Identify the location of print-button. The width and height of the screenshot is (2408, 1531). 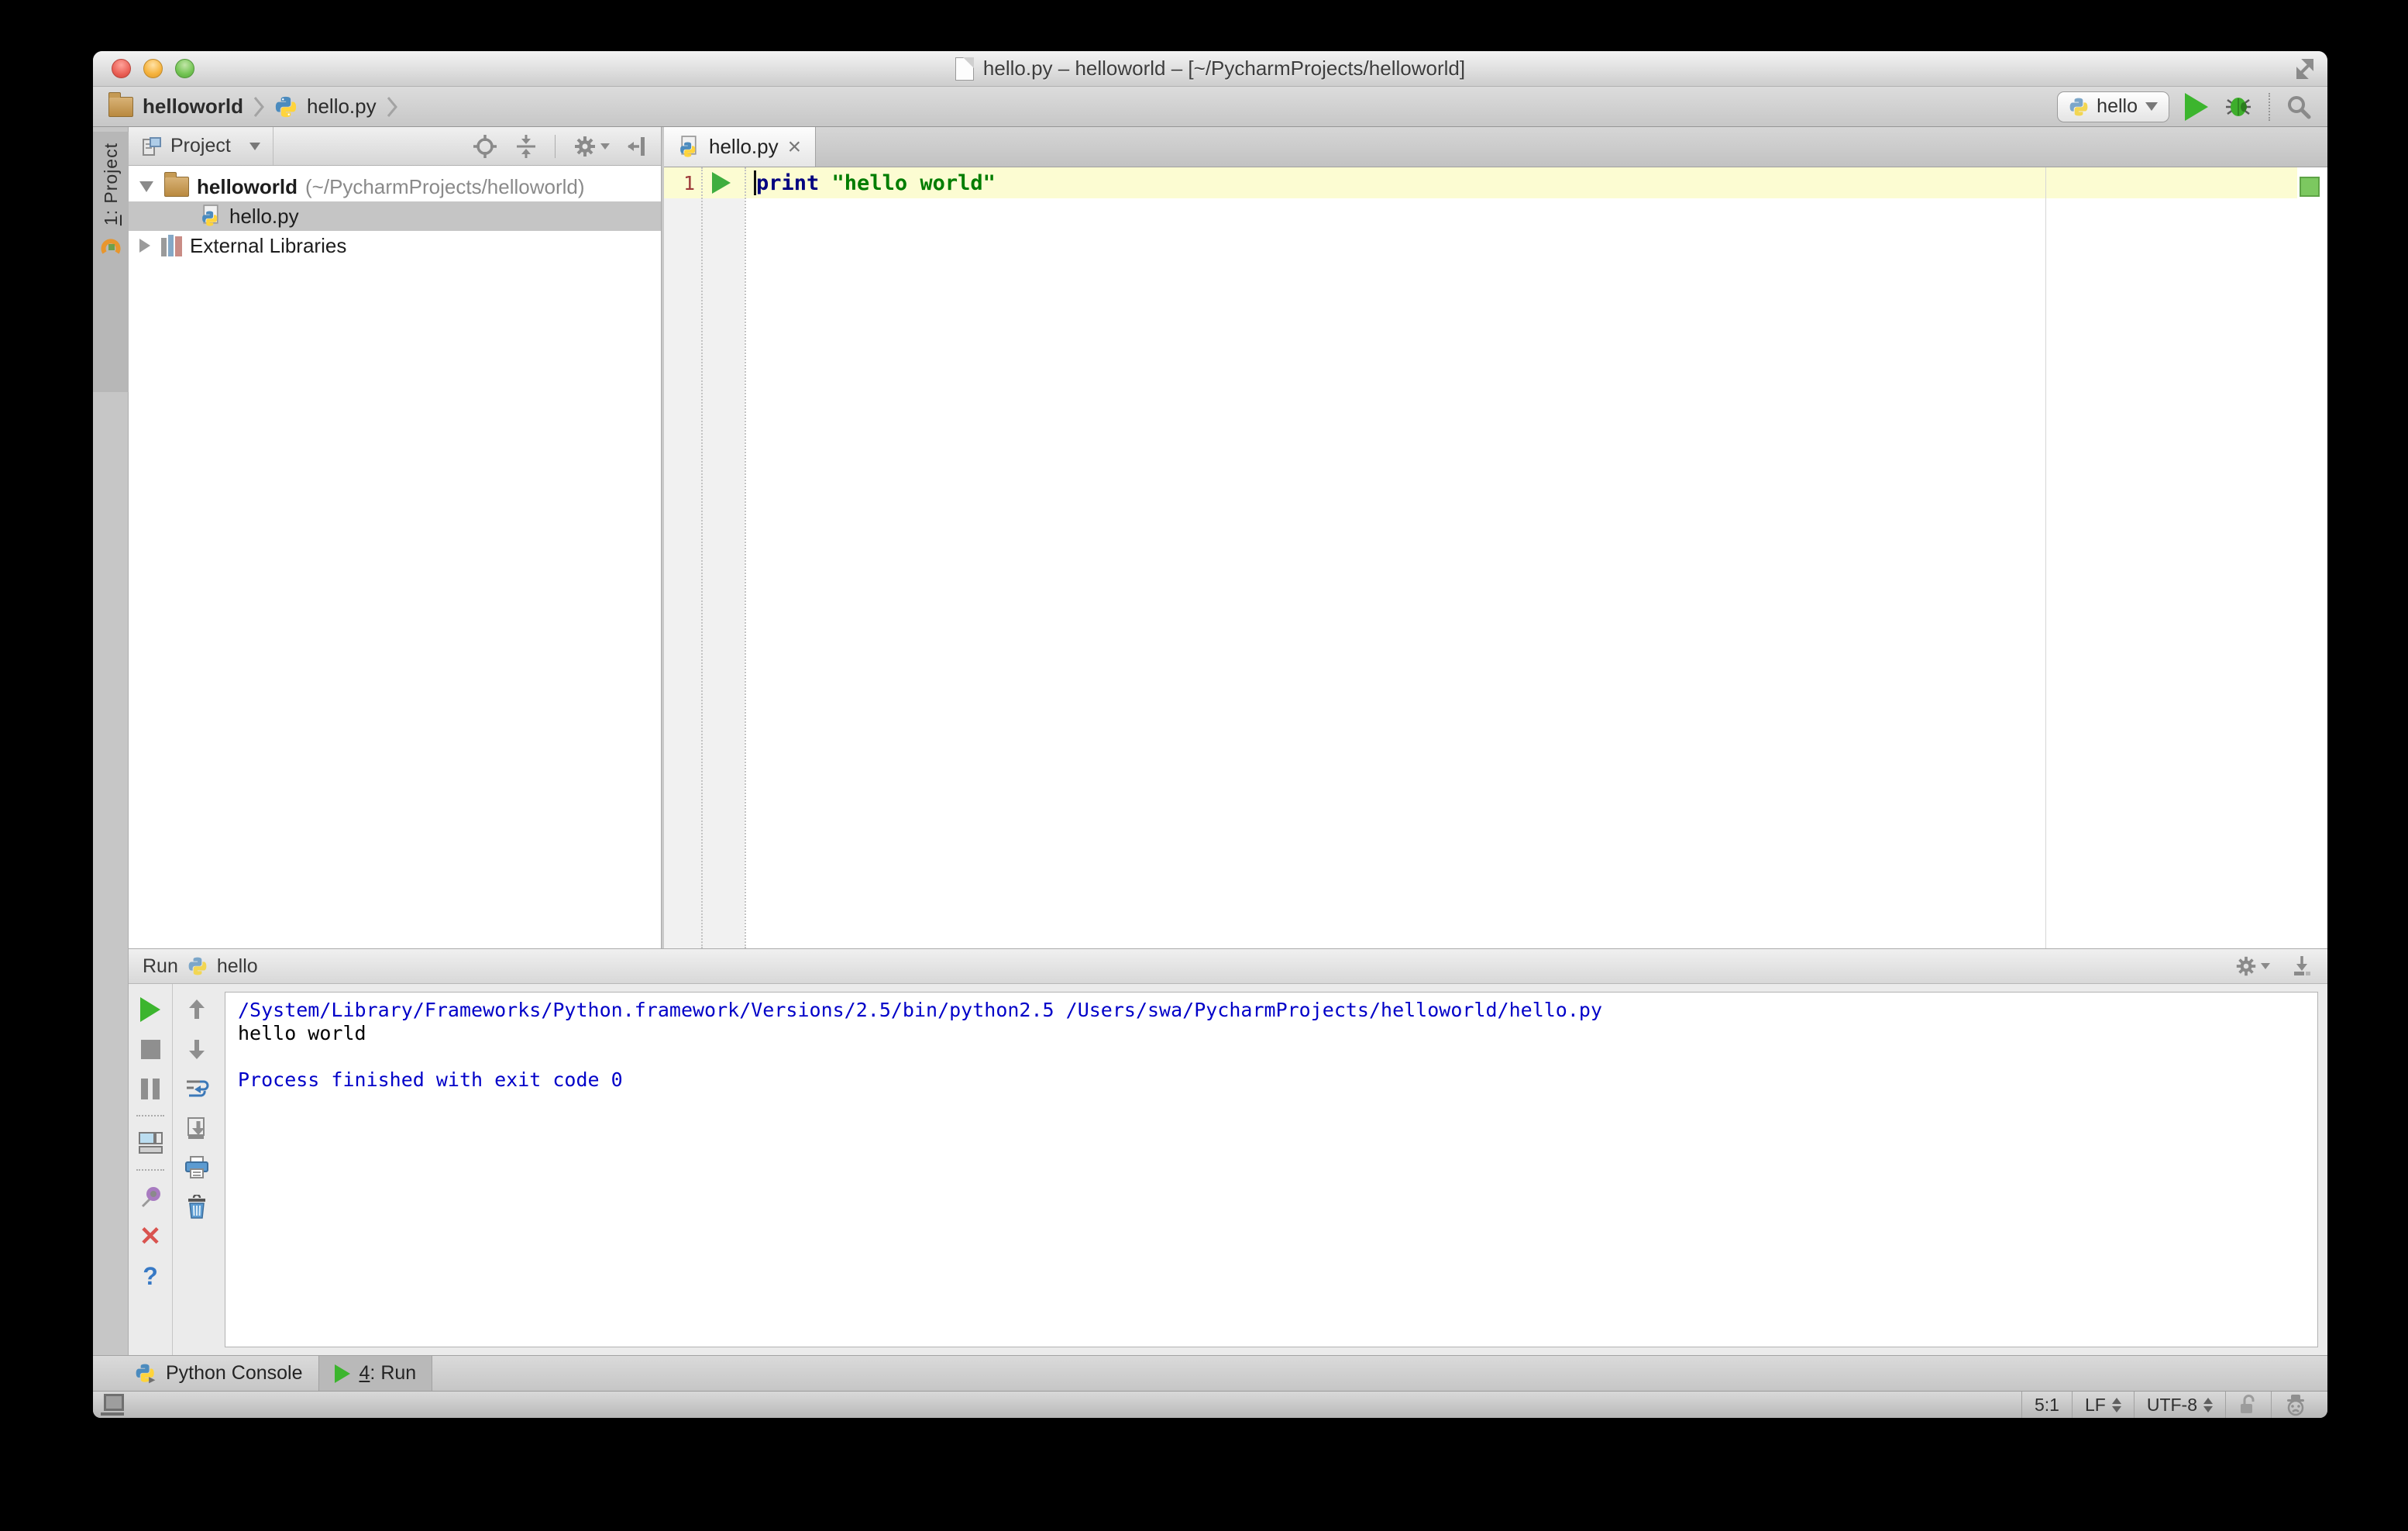
(197, 1167).